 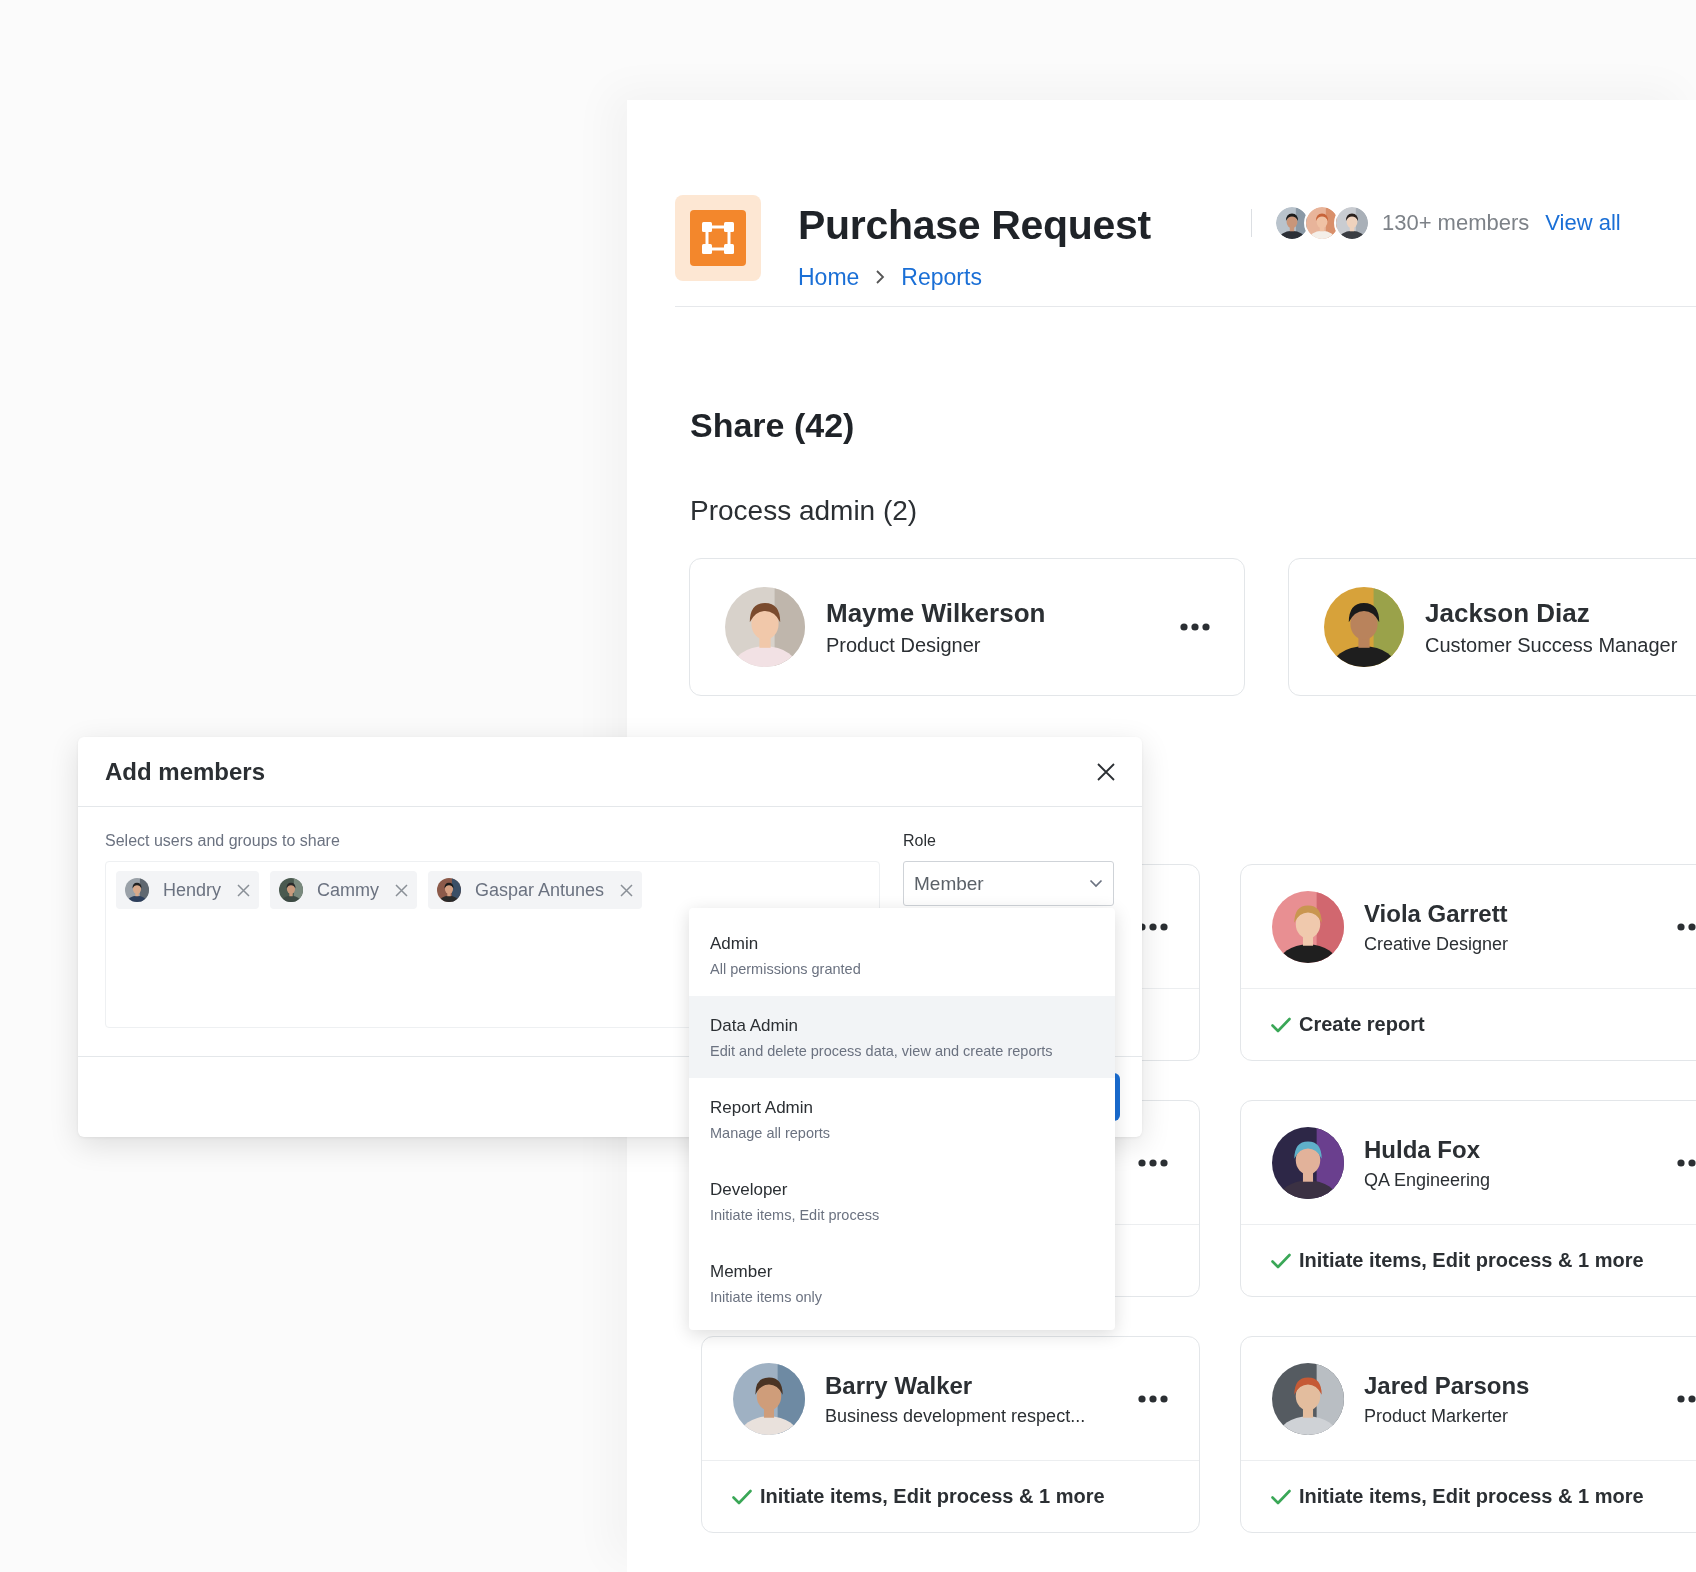 I want to click on member-role: Customer Success Manager, so click(x=1551, y=645).